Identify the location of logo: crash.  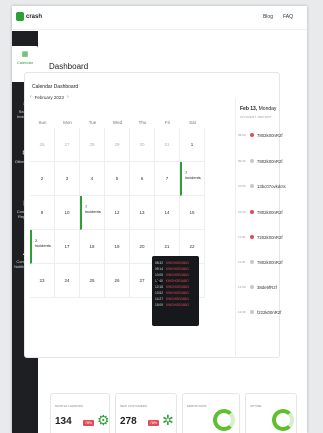
(29, 16).